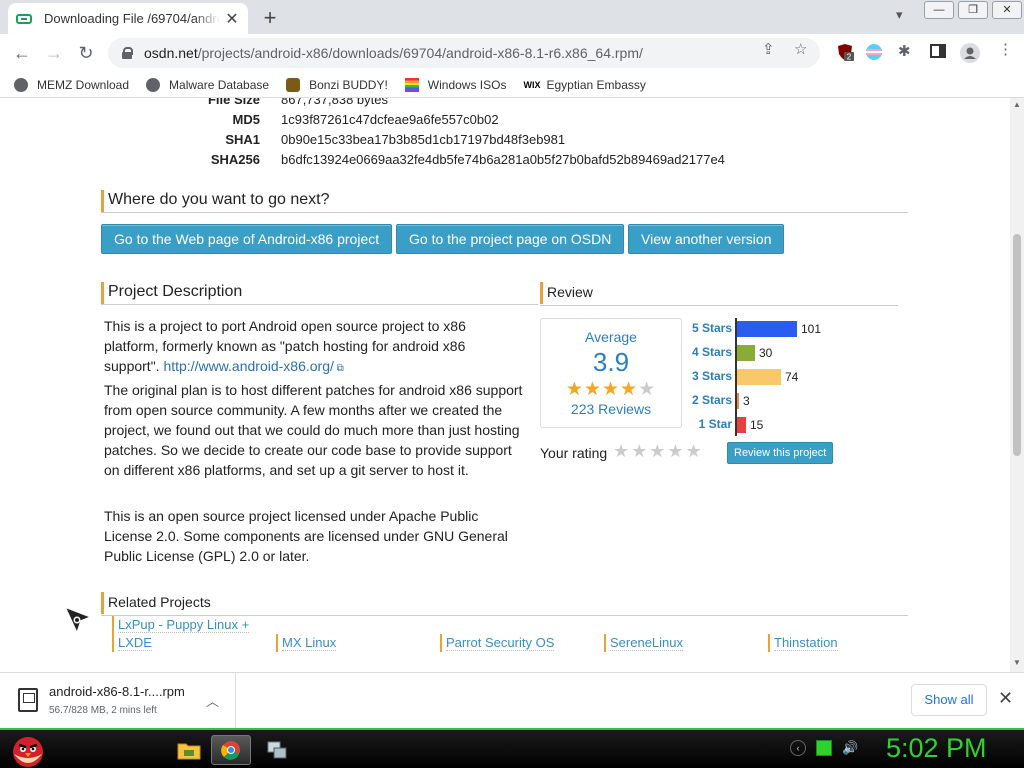 The height and width of the screenshot is (768, 1024). Describe the element at coordinates (709, 400) in the screenshot. I see `rating-label: 2 Stars` at that location.